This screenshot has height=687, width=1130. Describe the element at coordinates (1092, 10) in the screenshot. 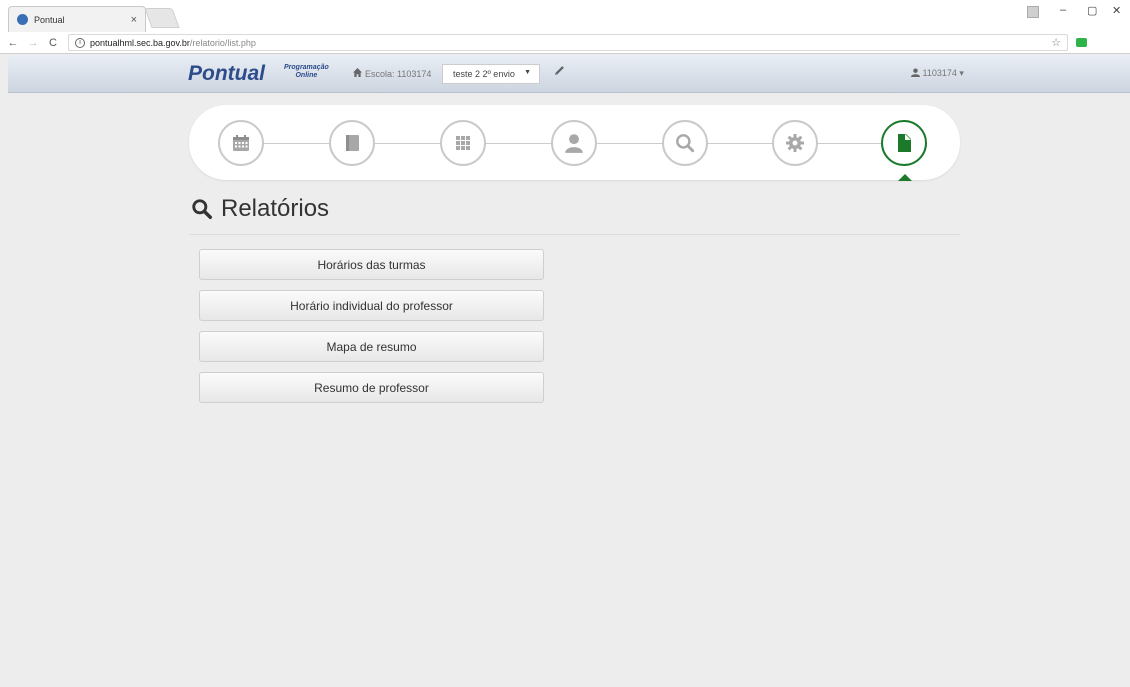

I see `maximize-icon: ▢` at that location.